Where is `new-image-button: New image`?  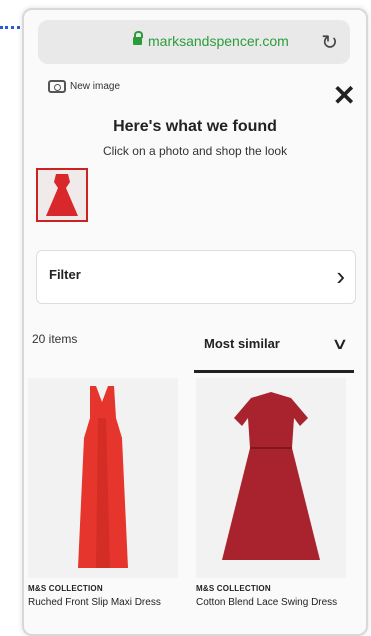 new-image-button: New image is located at coordinates (84, 86).